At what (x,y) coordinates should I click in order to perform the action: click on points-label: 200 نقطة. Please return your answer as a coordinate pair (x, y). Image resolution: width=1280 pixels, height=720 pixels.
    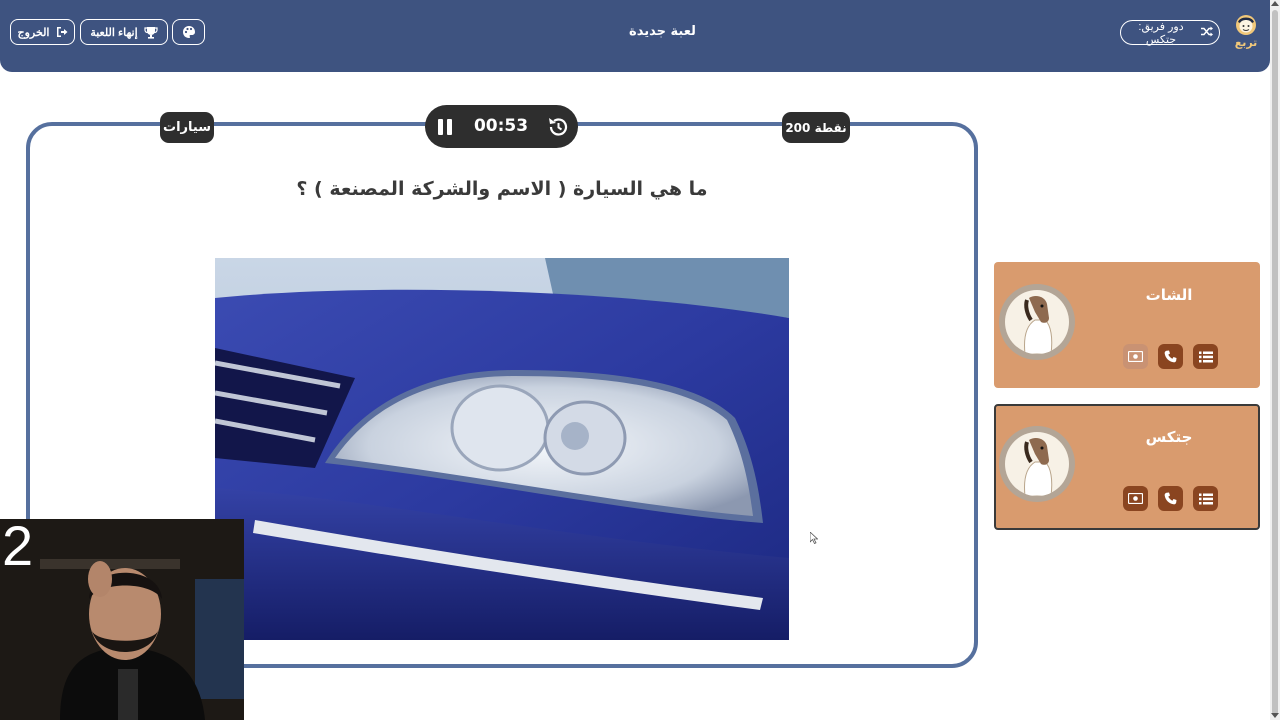
    Looking at the image, I should click on (816, 127).